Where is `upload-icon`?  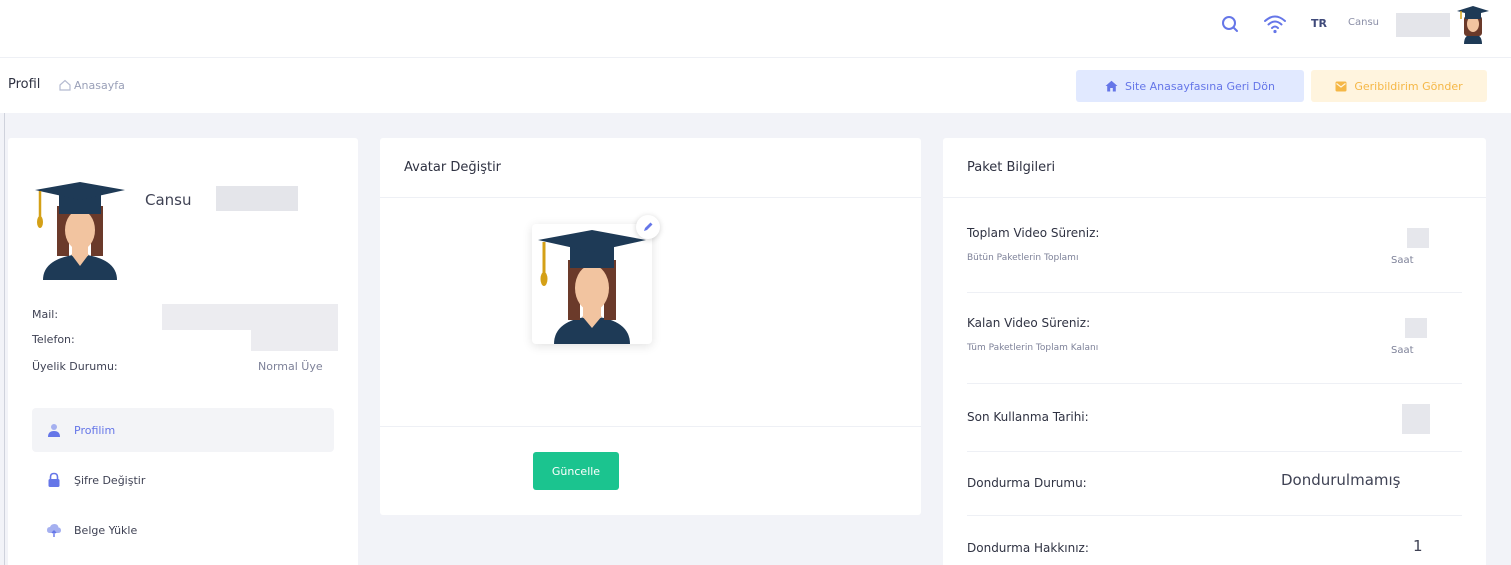 upload-icon is located at coordinates (54, 530).